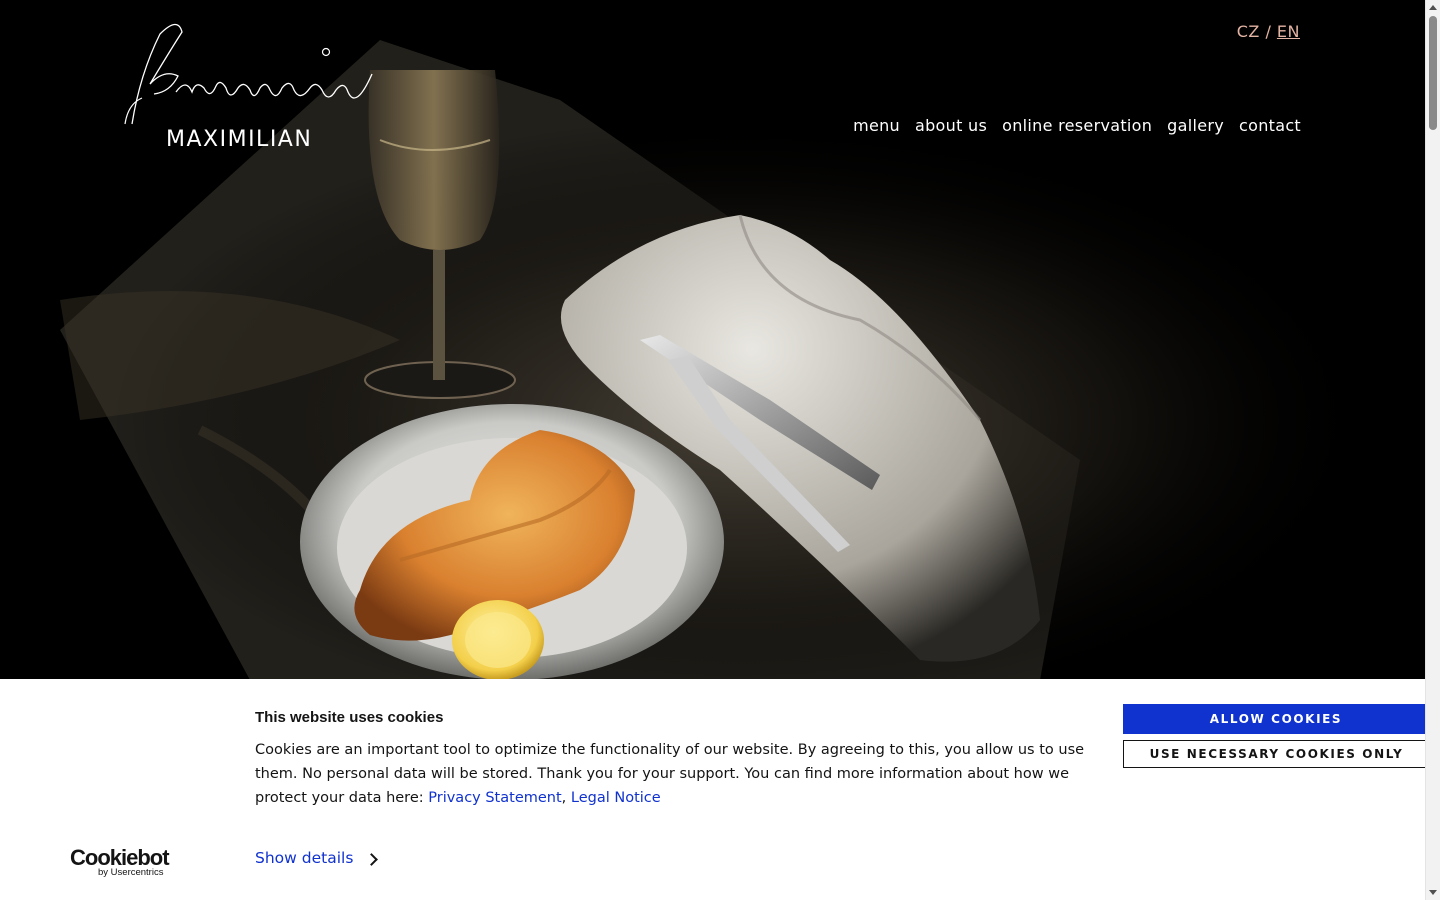 This screenshot has width=1440, height=900. I want to click on nav-item-menu: menu, so click(876, 125).